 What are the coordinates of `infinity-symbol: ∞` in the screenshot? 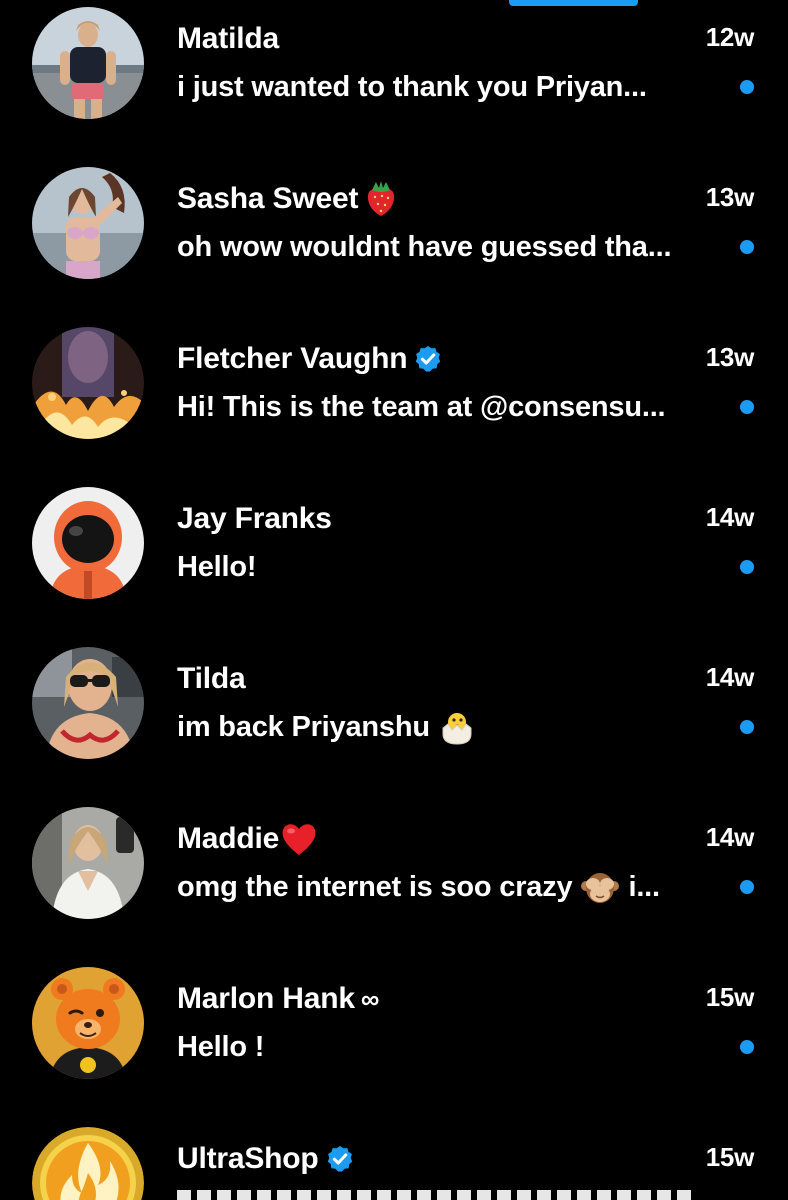 It's located at (370, 998).